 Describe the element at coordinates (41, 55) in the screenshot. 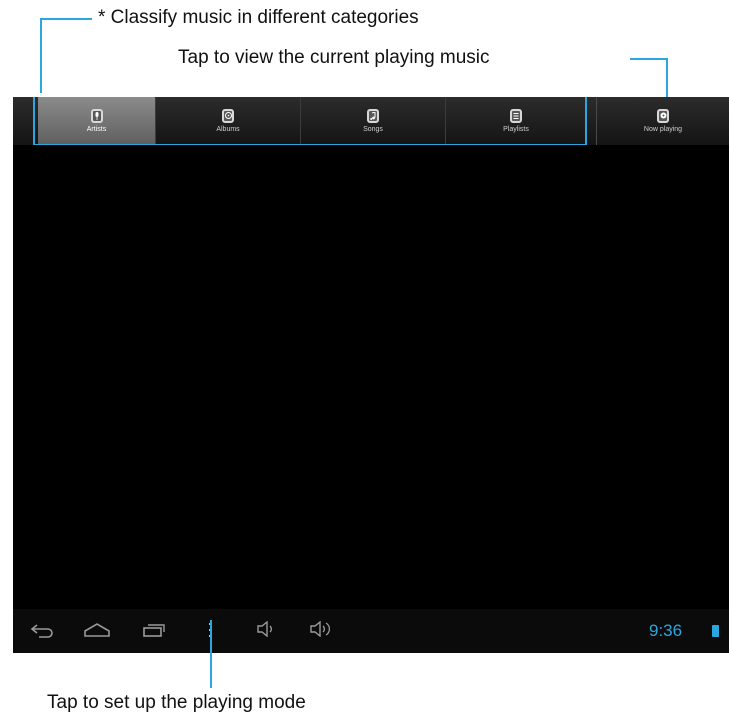

I see `callout-classify-line-v` at that location.